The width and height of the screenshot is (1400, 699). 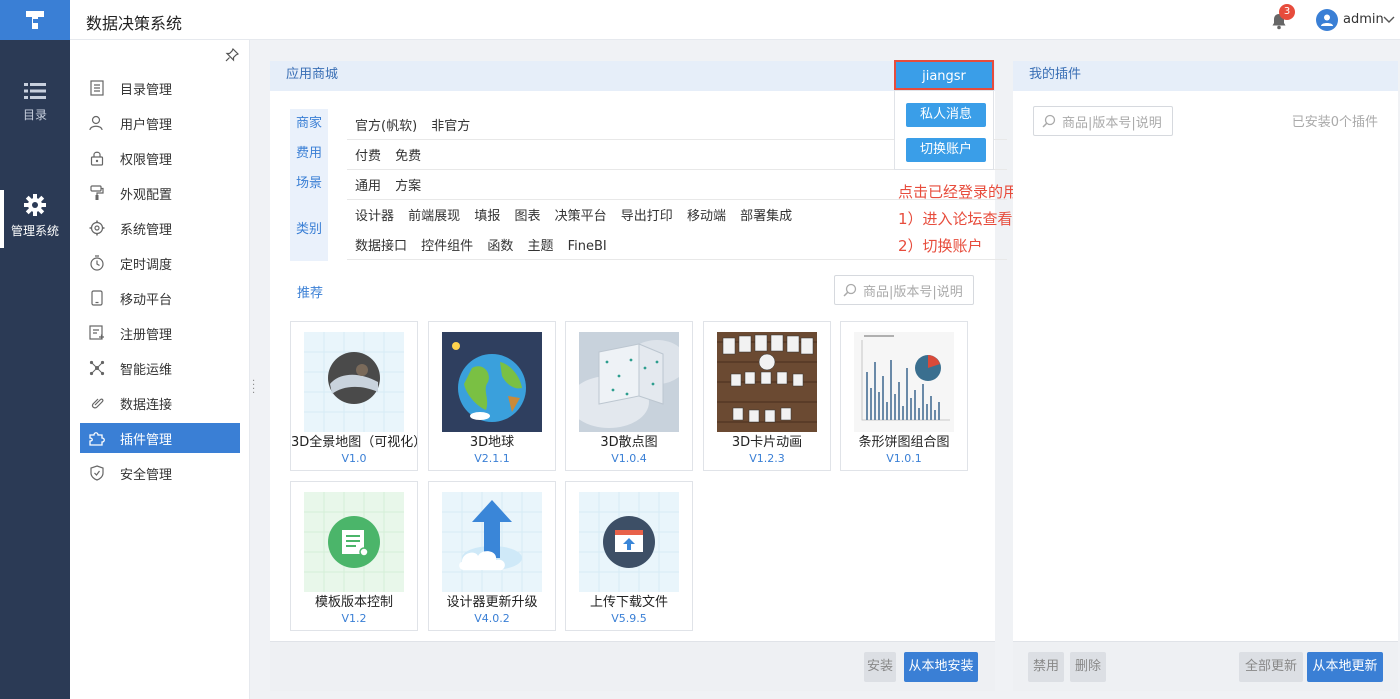 I want to click on username: admin, so click(x=1363, y=19).